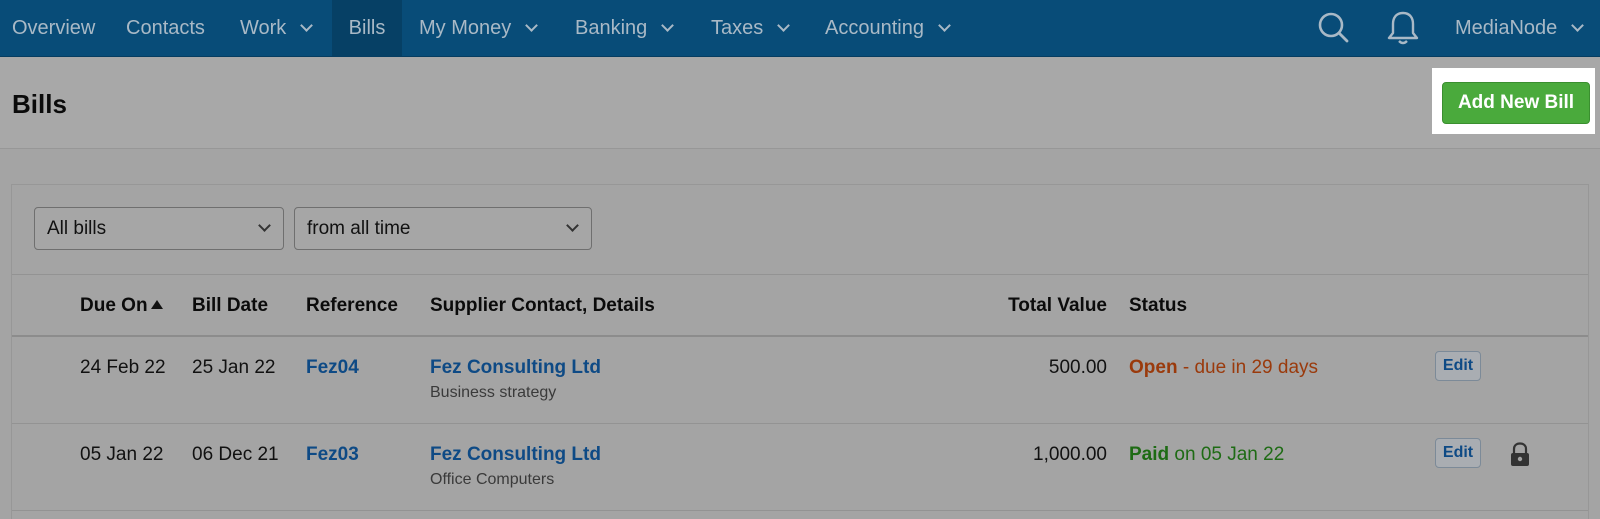 The image size is (1600, 519). What do you see at coordinates (1506, 27) in the screenshot?
I see `account-name: MediaNode` at bounding box center [1506, 27].